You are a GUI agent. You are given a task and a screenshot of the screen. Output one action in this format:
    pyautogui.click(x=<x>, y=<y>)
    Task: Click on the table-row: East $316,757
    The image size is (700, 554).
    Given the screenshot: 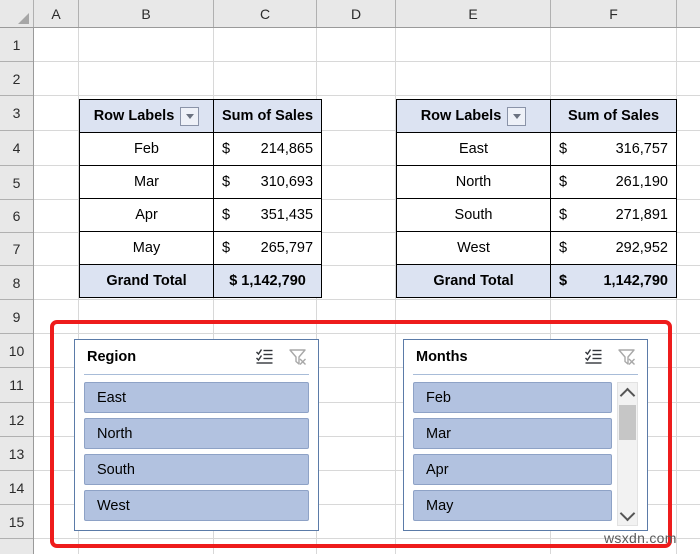 What is the action you would take?
    pyautogui.click(x=536, y=149)
    